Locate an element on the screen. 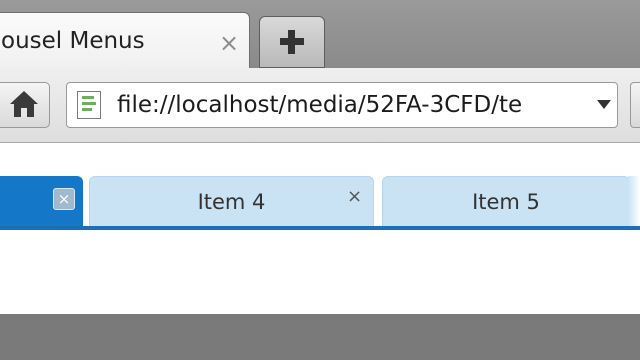  chevron-down-icon is located at coordinates (604, 104).